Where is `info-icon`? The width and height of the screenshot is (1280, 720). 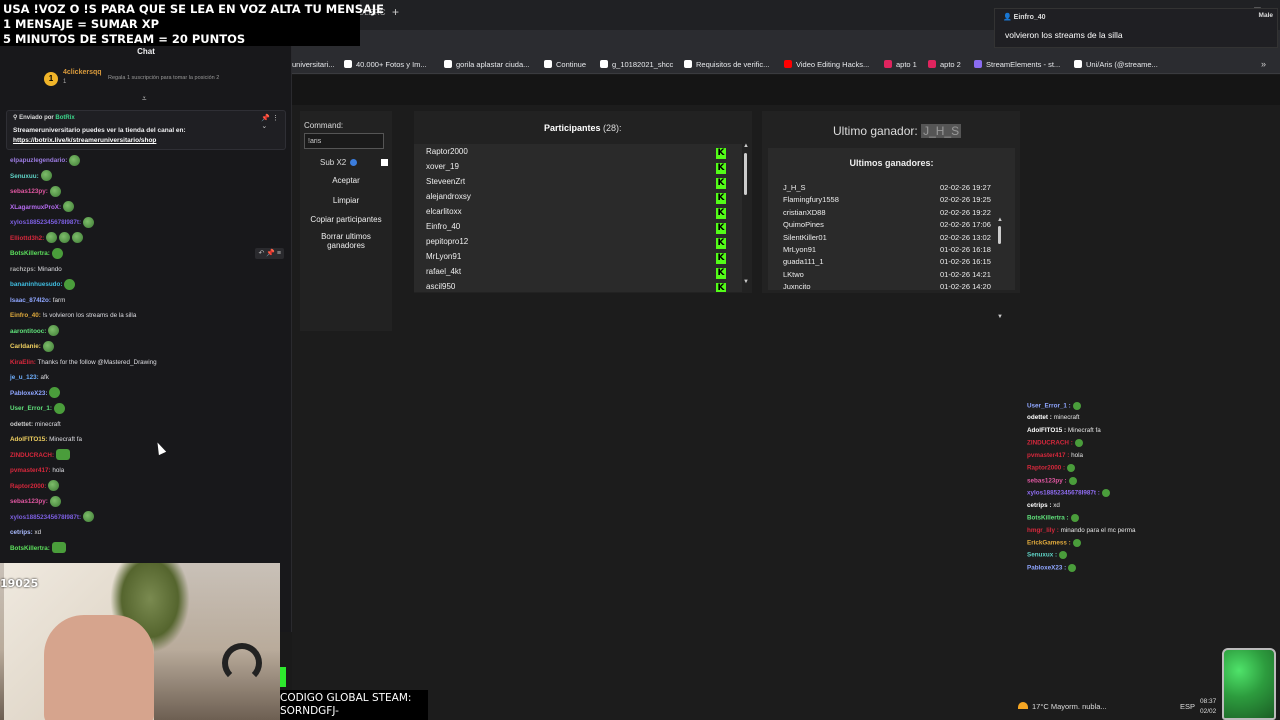
info-icon is located at coordinates (354, 162).